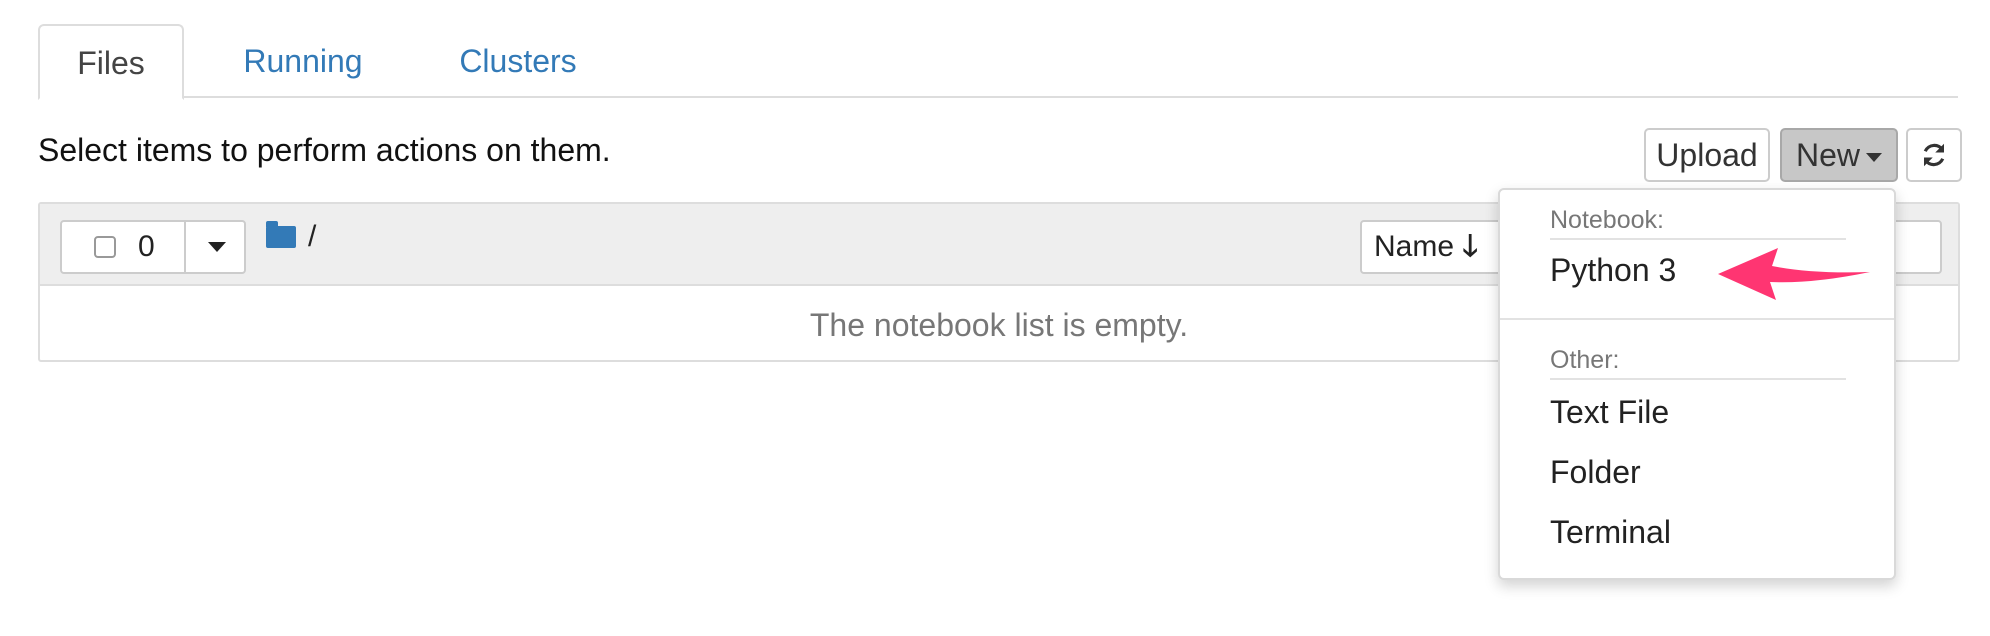 The height and width of the screenshot is (636, 1990). What do you see at coordinates (111, 62) in the screenshot?
I see `tab-files: Files` at bounding box center [111, 62].